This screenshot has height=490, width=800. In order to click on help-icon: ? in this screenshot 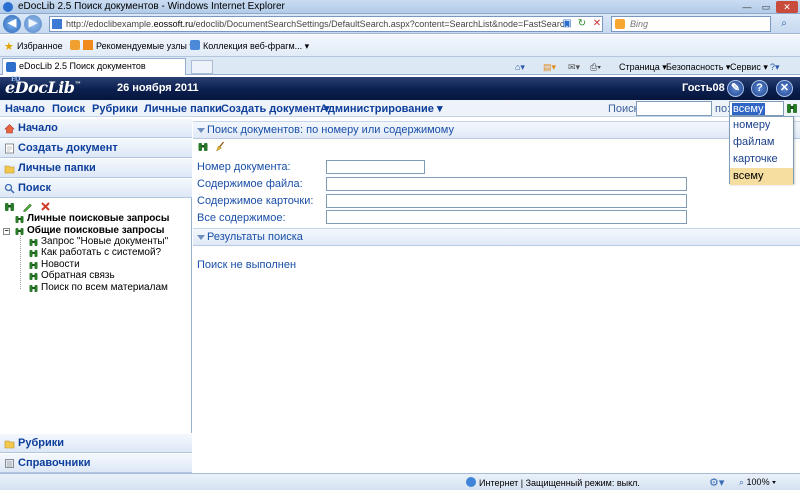, I will do `click(759, 88)`.